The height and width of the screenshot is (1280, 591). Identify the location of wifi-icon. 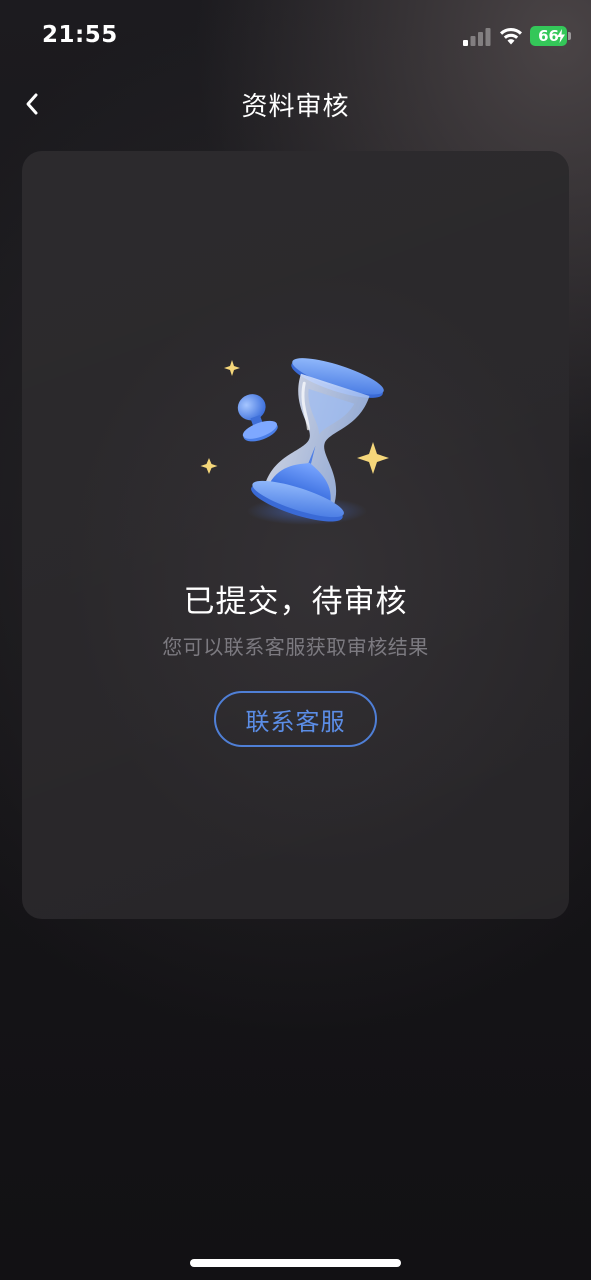
(511, 36).